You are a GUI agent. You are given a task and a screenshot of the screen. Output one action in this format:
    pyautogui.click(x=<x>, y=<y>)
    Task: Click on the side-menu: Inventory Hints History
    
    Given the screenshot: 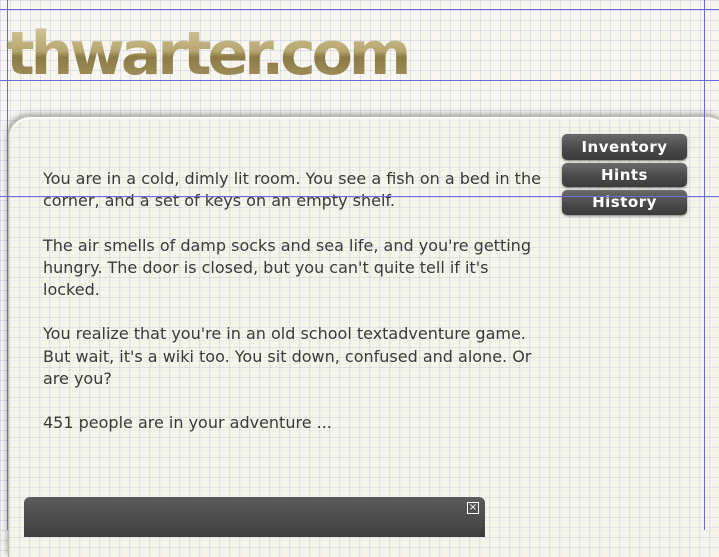 What is the action you would take?
    pyautogui.click(x=624, y=176)
    